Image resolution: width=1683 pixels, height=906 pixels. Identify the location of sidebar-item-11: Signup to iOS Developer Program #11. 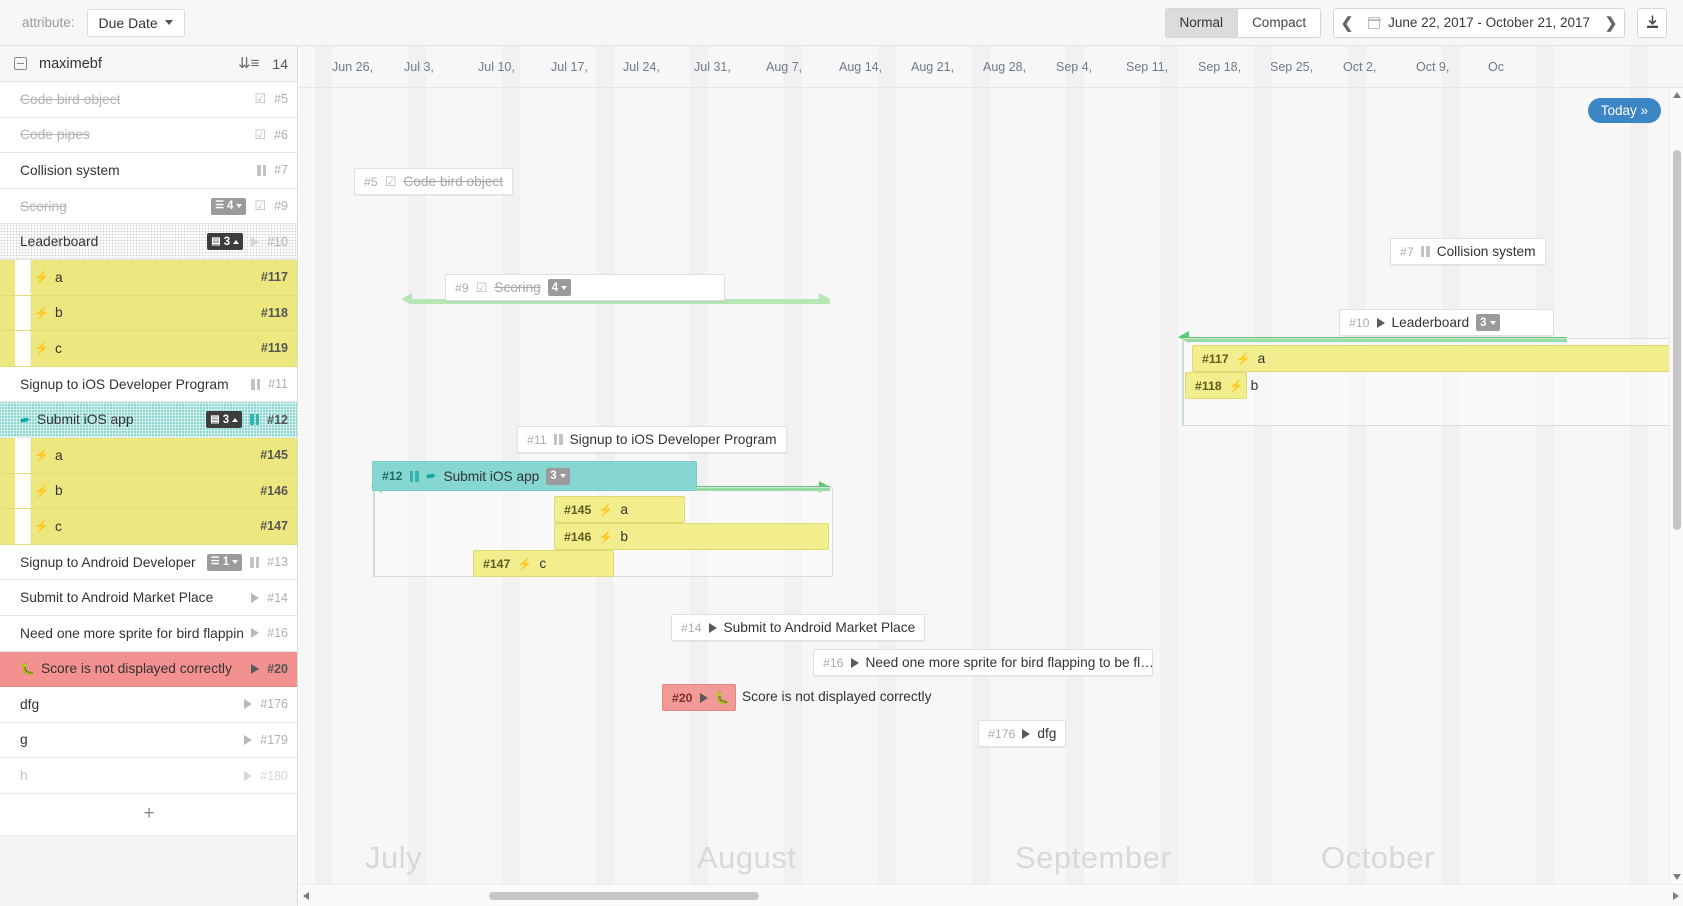
(148, 384).